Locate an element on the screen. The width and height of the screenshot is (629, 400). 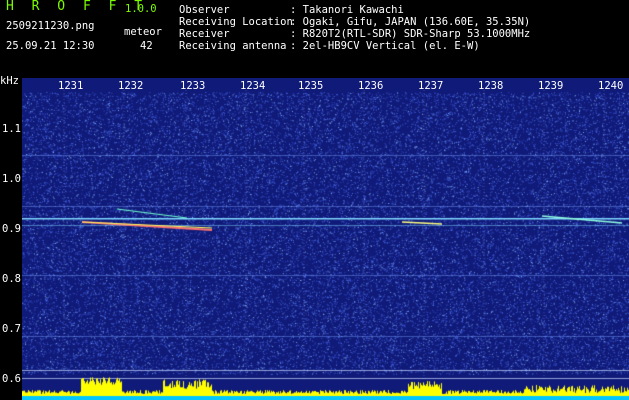
time-tick: 1231 is located at coordinates (70, 86).